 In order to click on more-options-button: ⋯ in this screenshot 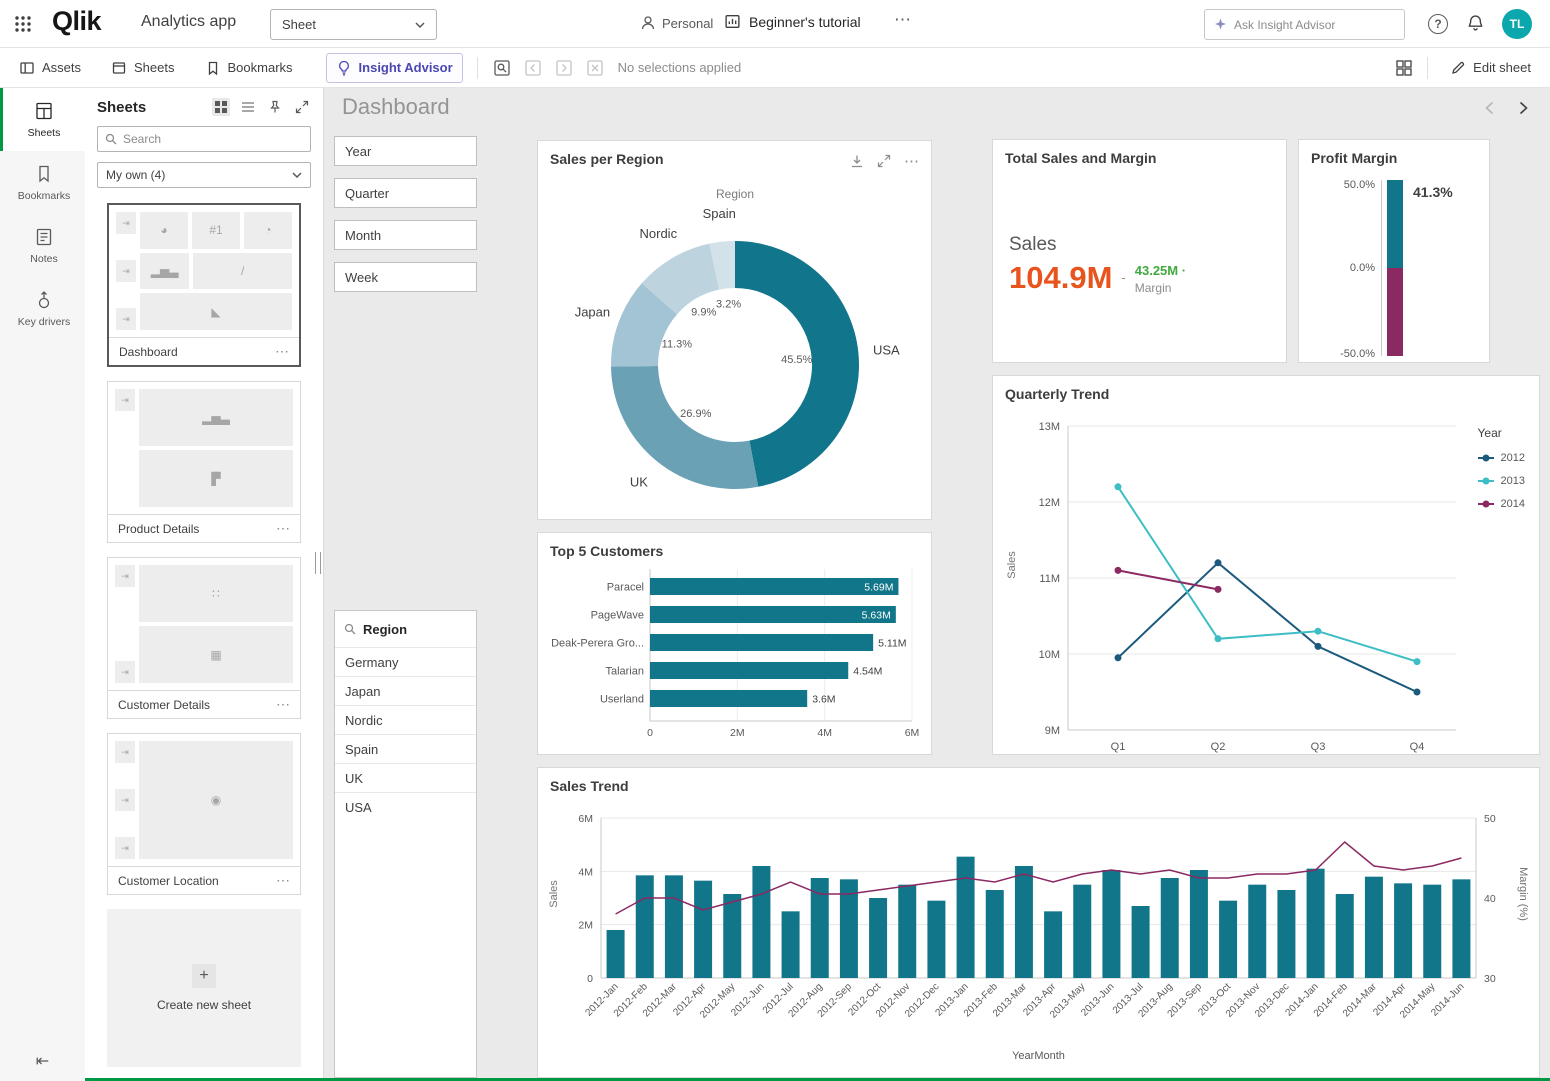, I will do `click(903, 20)`.